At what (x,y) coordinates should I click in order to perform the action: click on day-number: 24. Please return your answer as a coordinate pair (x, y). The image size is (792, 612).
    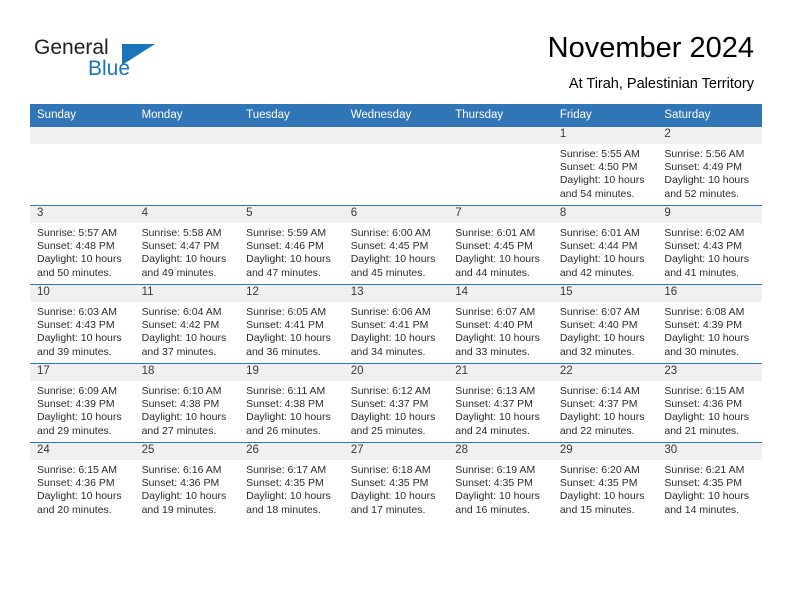
    Looking at the image, I should click on (82, 451).